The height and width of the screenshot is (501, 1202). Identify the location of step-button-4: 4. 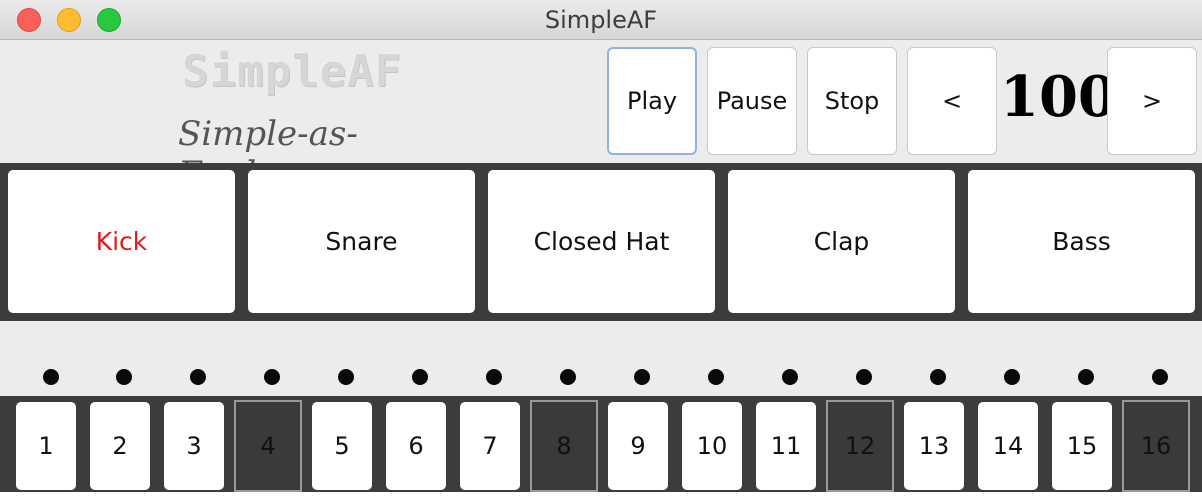
(268, 446).